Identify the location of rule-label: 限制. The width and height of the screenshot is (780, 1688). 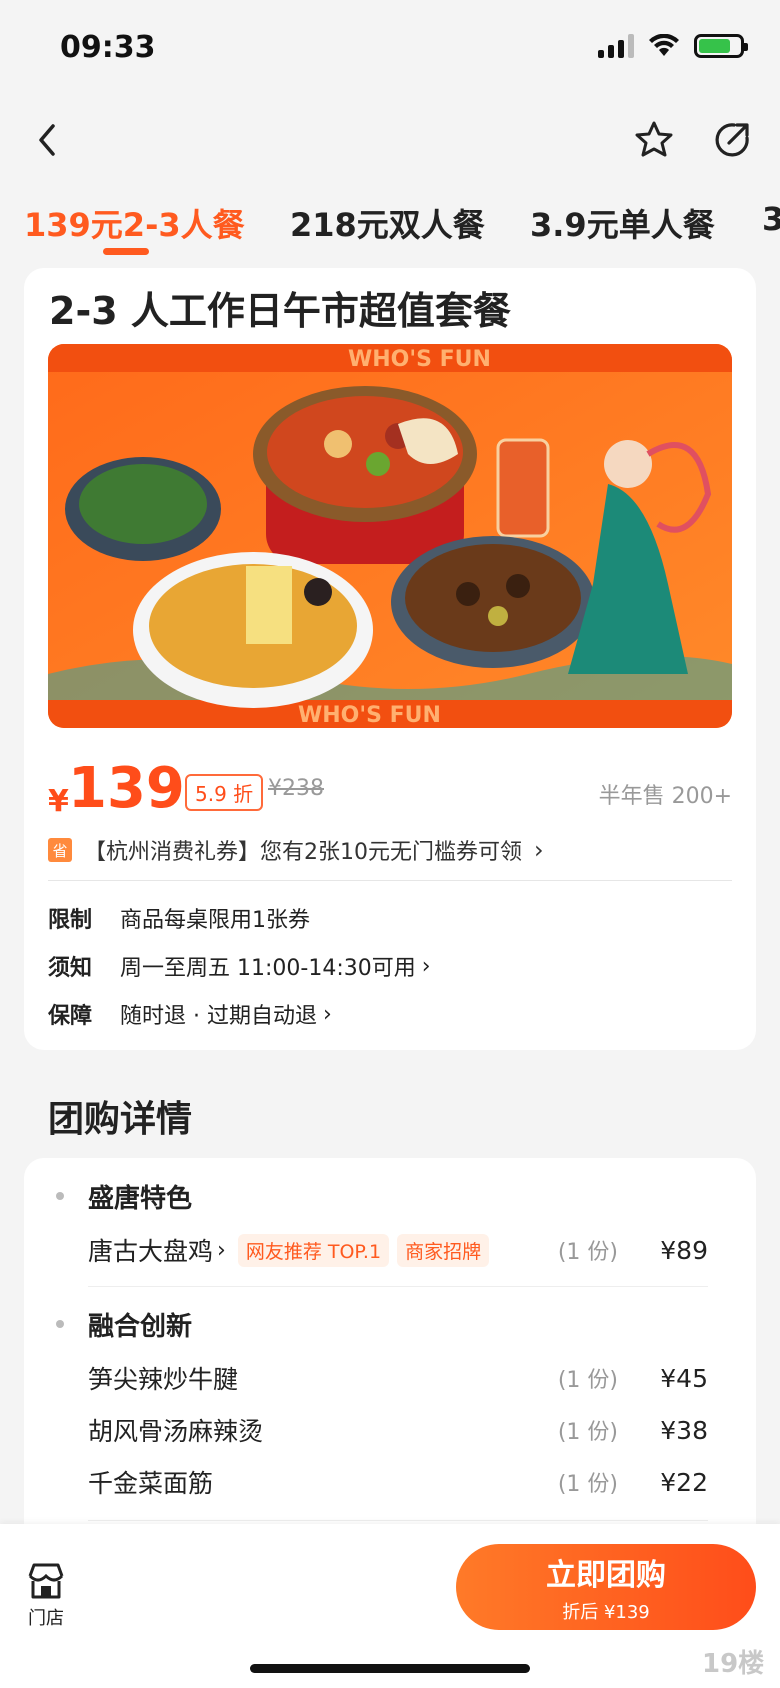
(70, 920).